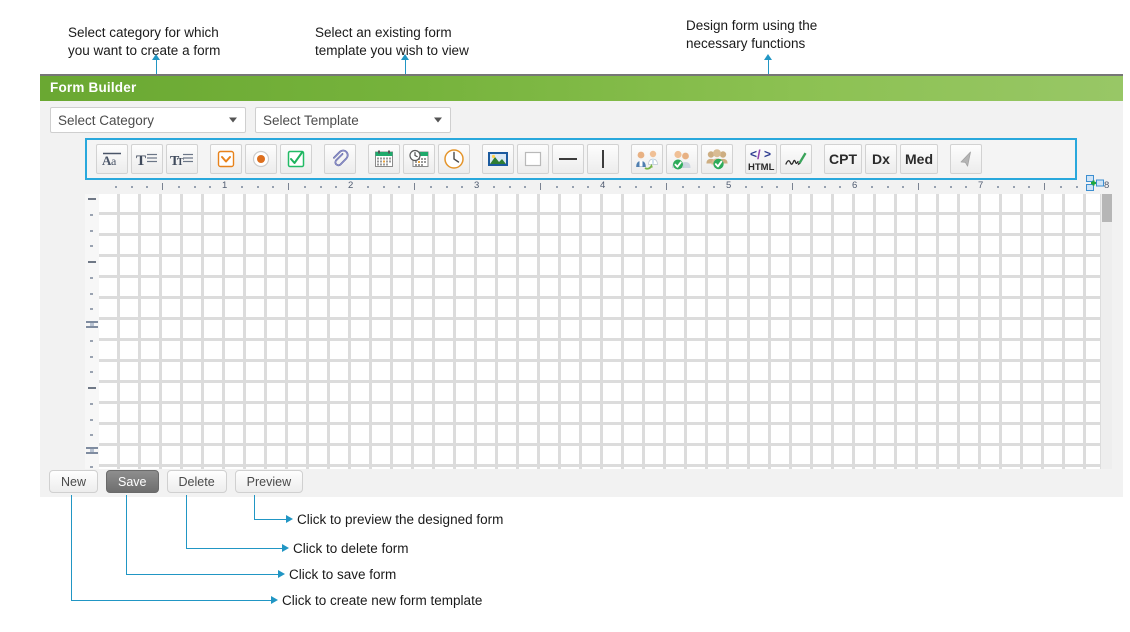 This screenshot has height=632, width=1130. I want to click on cursor-arrow-icon-button, so click(966, 159).